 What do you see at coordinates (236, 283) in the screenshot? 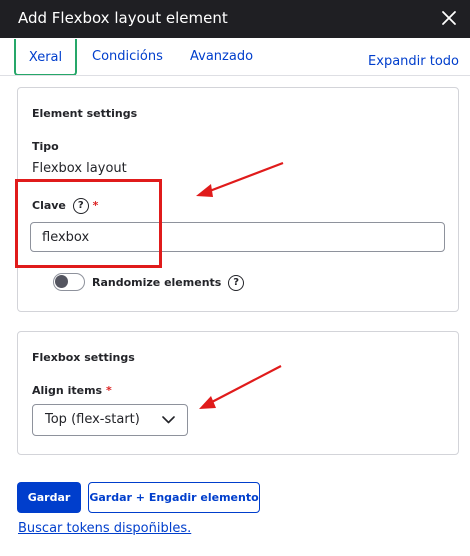
I see `randomize-help-icon: ?` at bounding box center [236, 283].